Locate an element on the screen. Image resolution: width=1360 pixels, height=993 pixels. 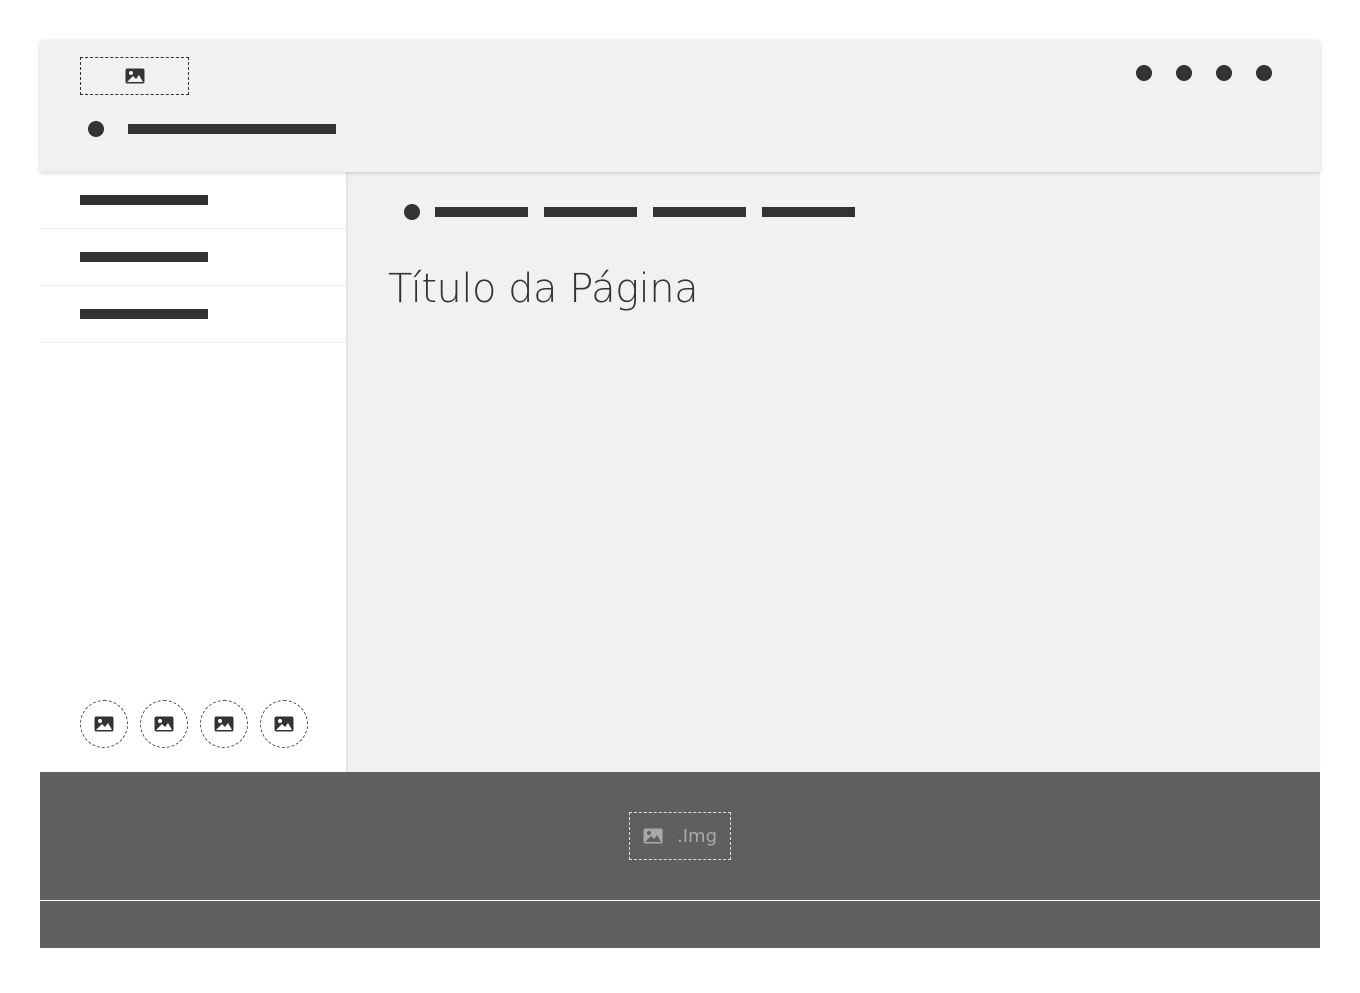
footer-image-label: .Img is located at coordinates (697, 836).